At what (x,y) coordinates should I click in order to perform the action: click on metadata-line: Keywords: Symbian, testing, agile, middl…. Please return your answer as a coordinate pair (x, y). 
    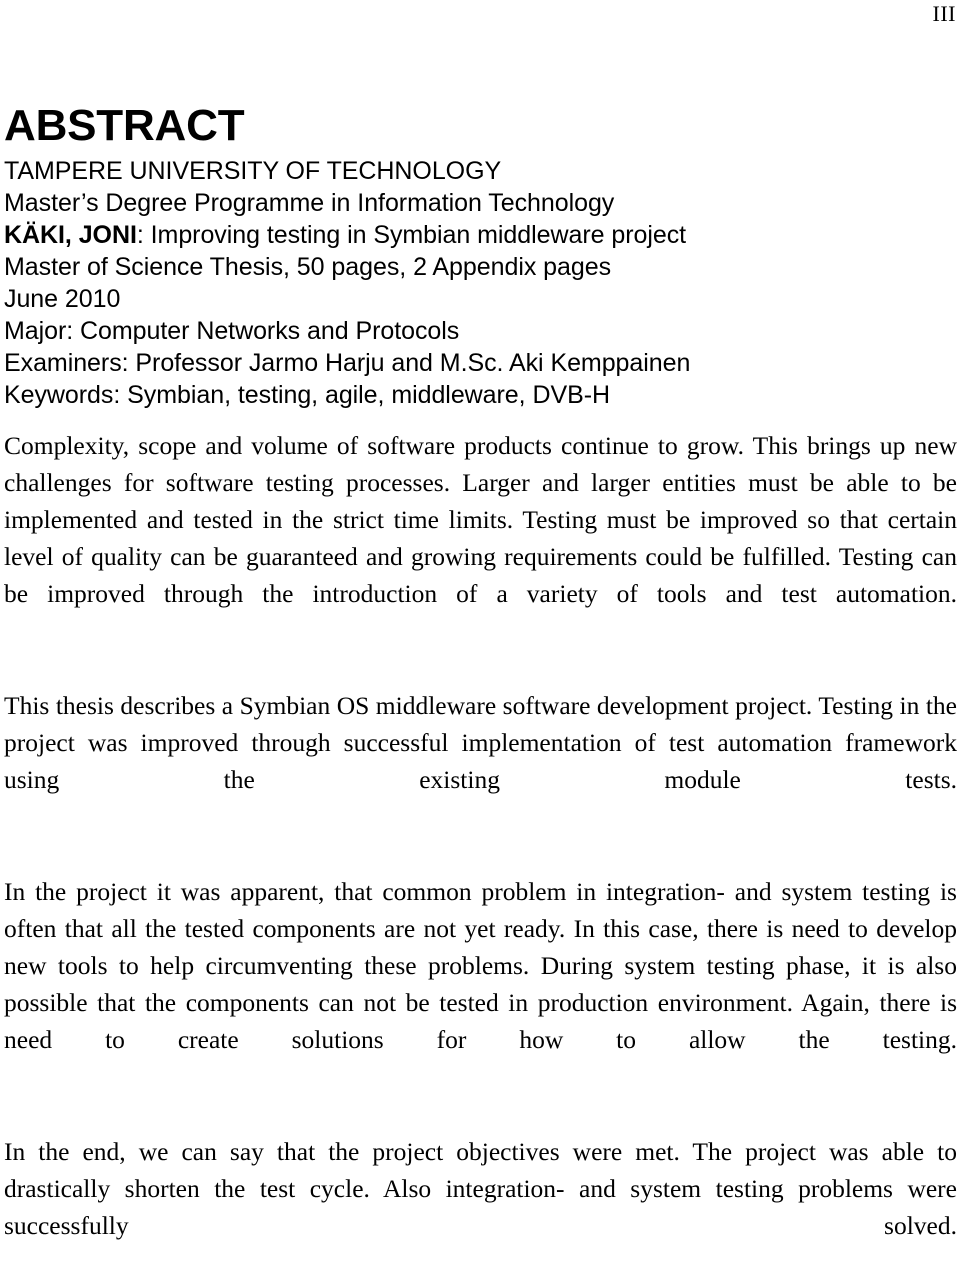
    Looking at the image, I should click on (480, 395).